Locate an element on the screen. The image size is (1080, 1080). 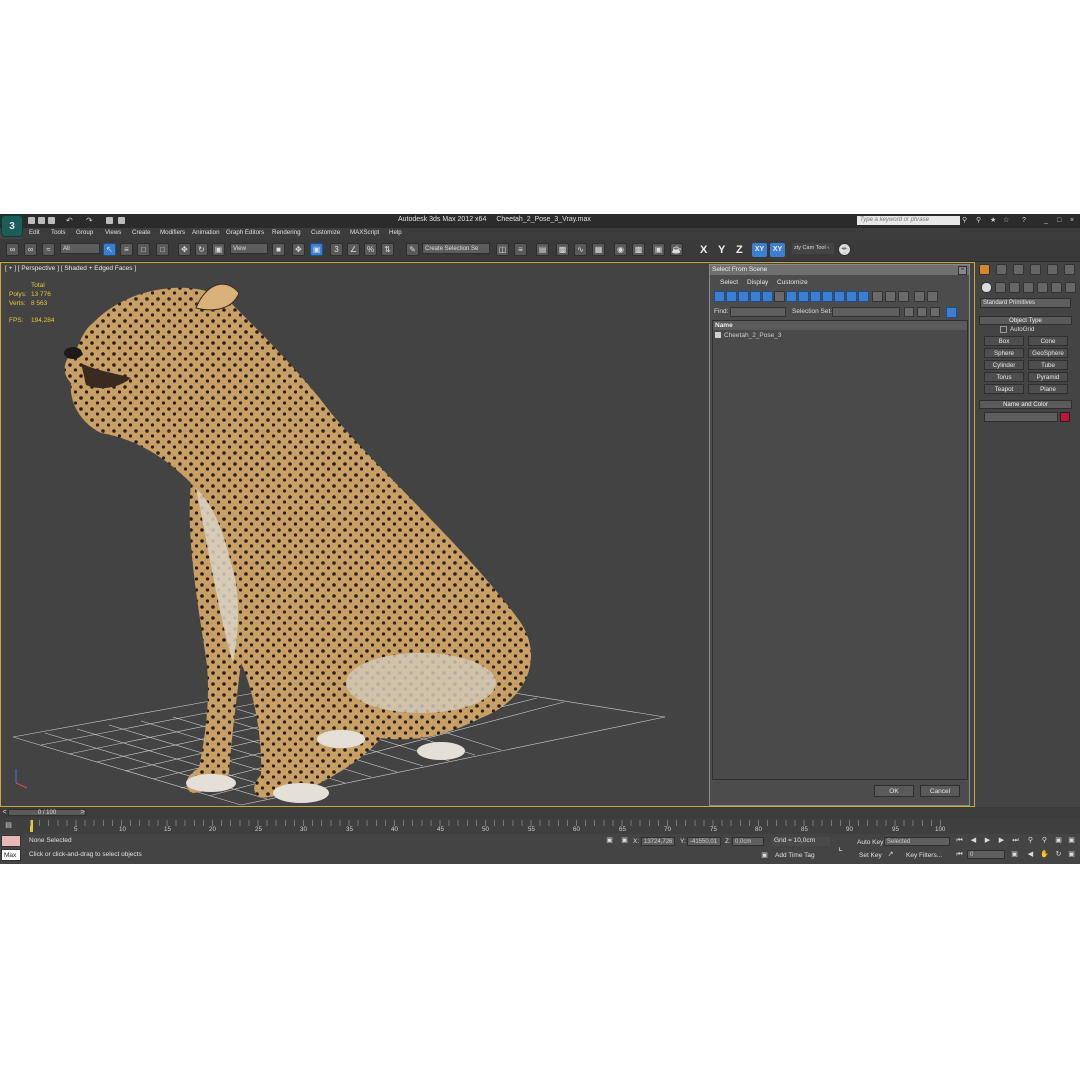
axis-constraint-x: X is located at coordinates (703, 250).